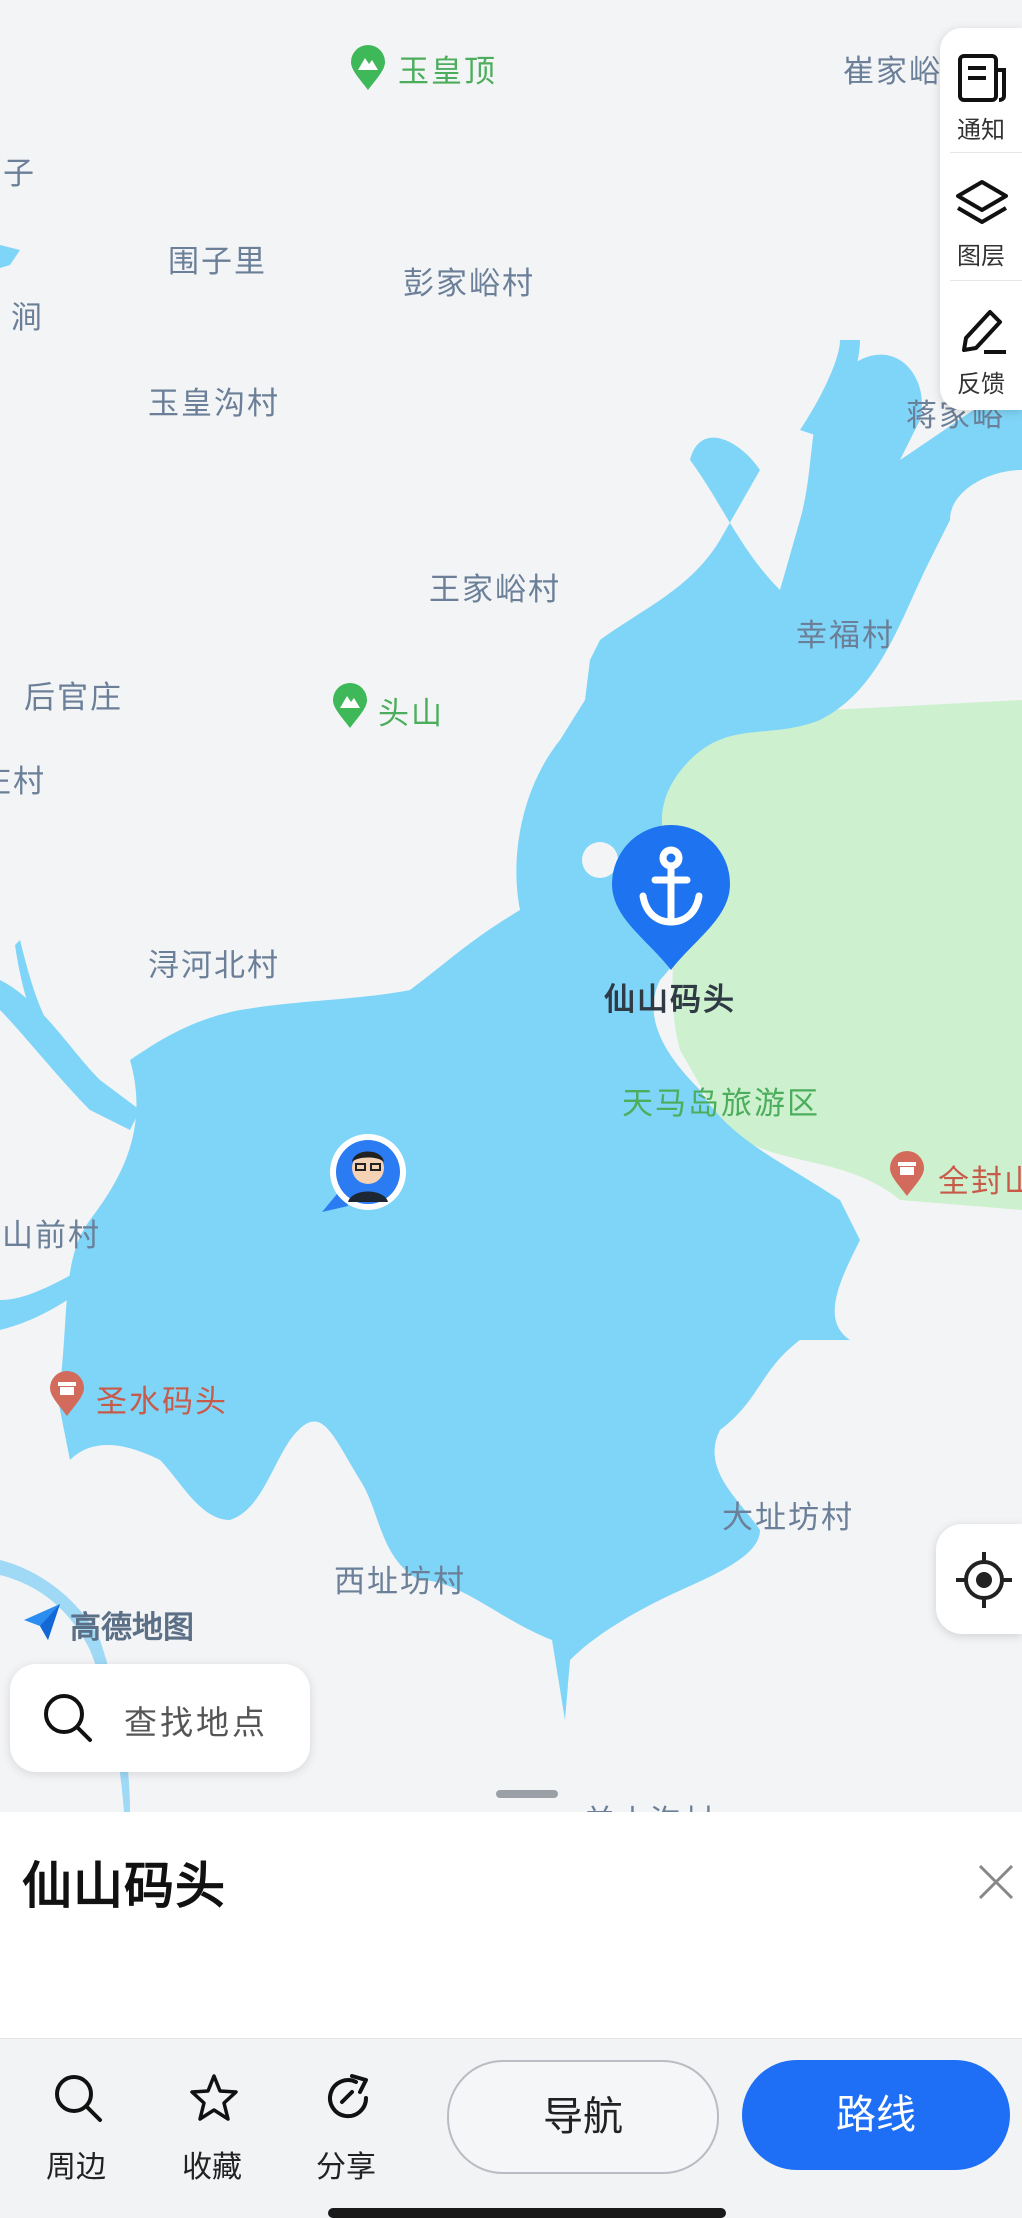  What do you see at coordinates (495, 586) in the screenshot?
I see `place-label: 王家峪村` at bounding box center [495, 586].